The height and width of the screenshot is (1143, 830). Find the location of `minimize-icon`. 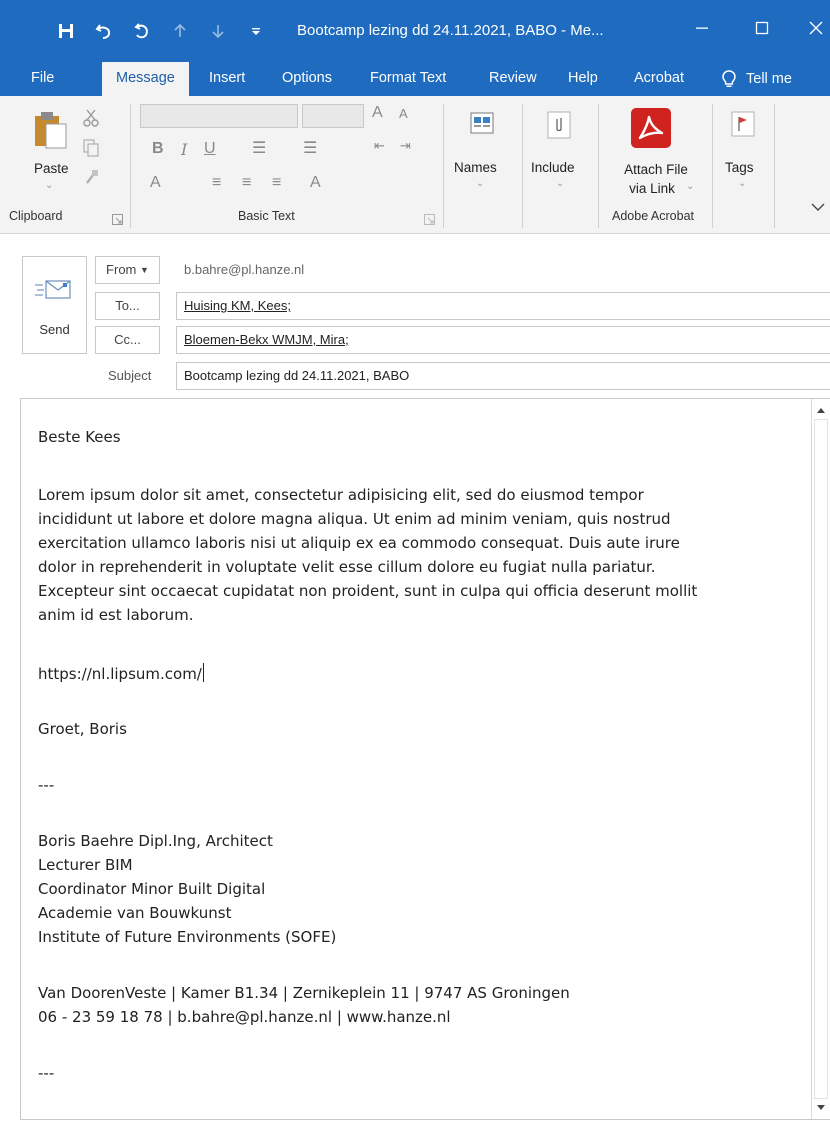

minimize-icon is located at coordinates (702, 28).